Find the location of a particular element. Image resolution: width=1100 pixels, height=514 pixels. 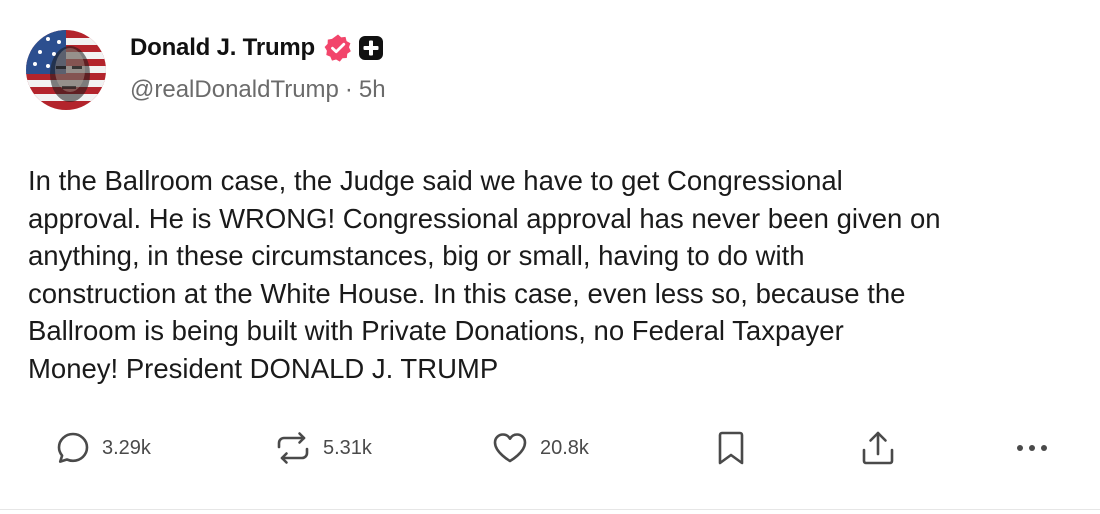

bookmark-button is located at coordinates (731, 448).